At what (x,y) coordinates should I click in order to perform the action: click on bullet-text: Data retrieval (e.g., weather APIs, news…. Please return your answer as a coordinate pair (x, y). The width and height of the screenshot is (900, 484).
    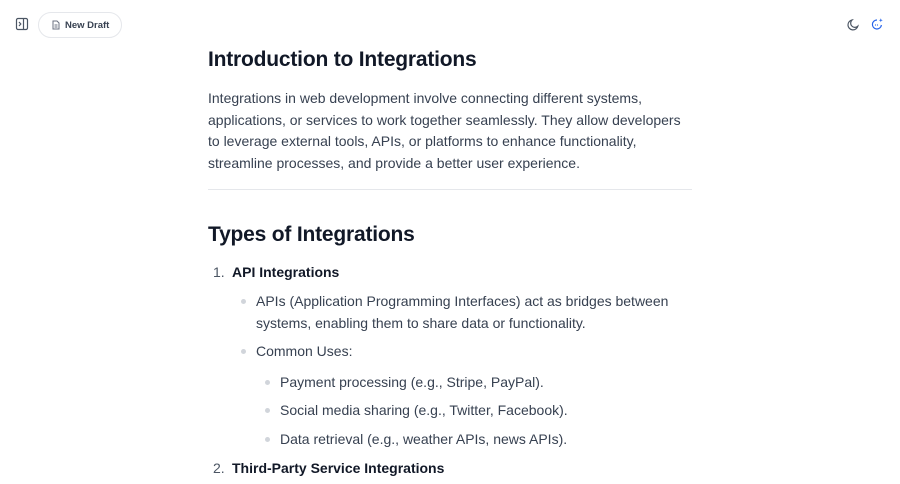
    Looking at the image, I should click on (424, 438).